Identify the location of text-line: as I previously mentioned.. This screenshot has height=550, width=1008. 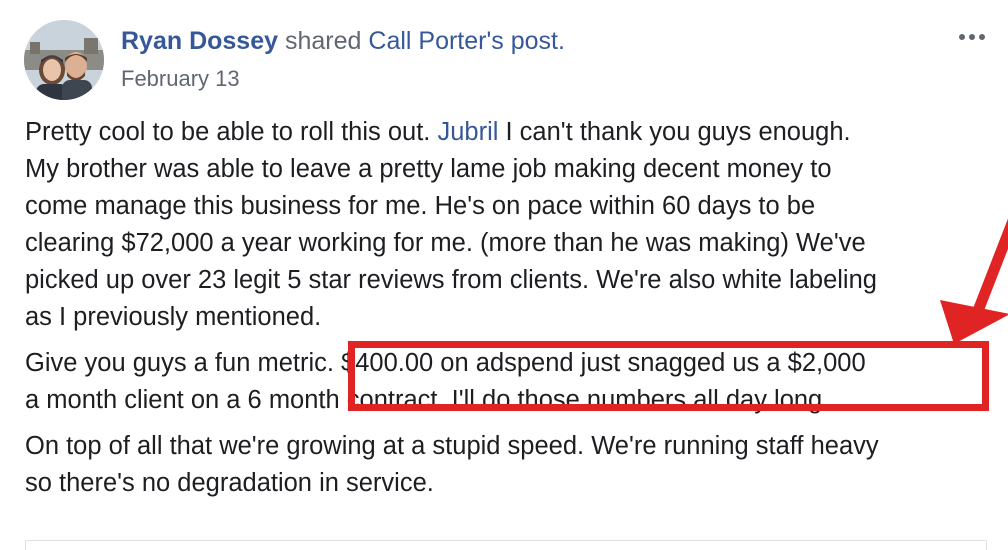
(173, 317).